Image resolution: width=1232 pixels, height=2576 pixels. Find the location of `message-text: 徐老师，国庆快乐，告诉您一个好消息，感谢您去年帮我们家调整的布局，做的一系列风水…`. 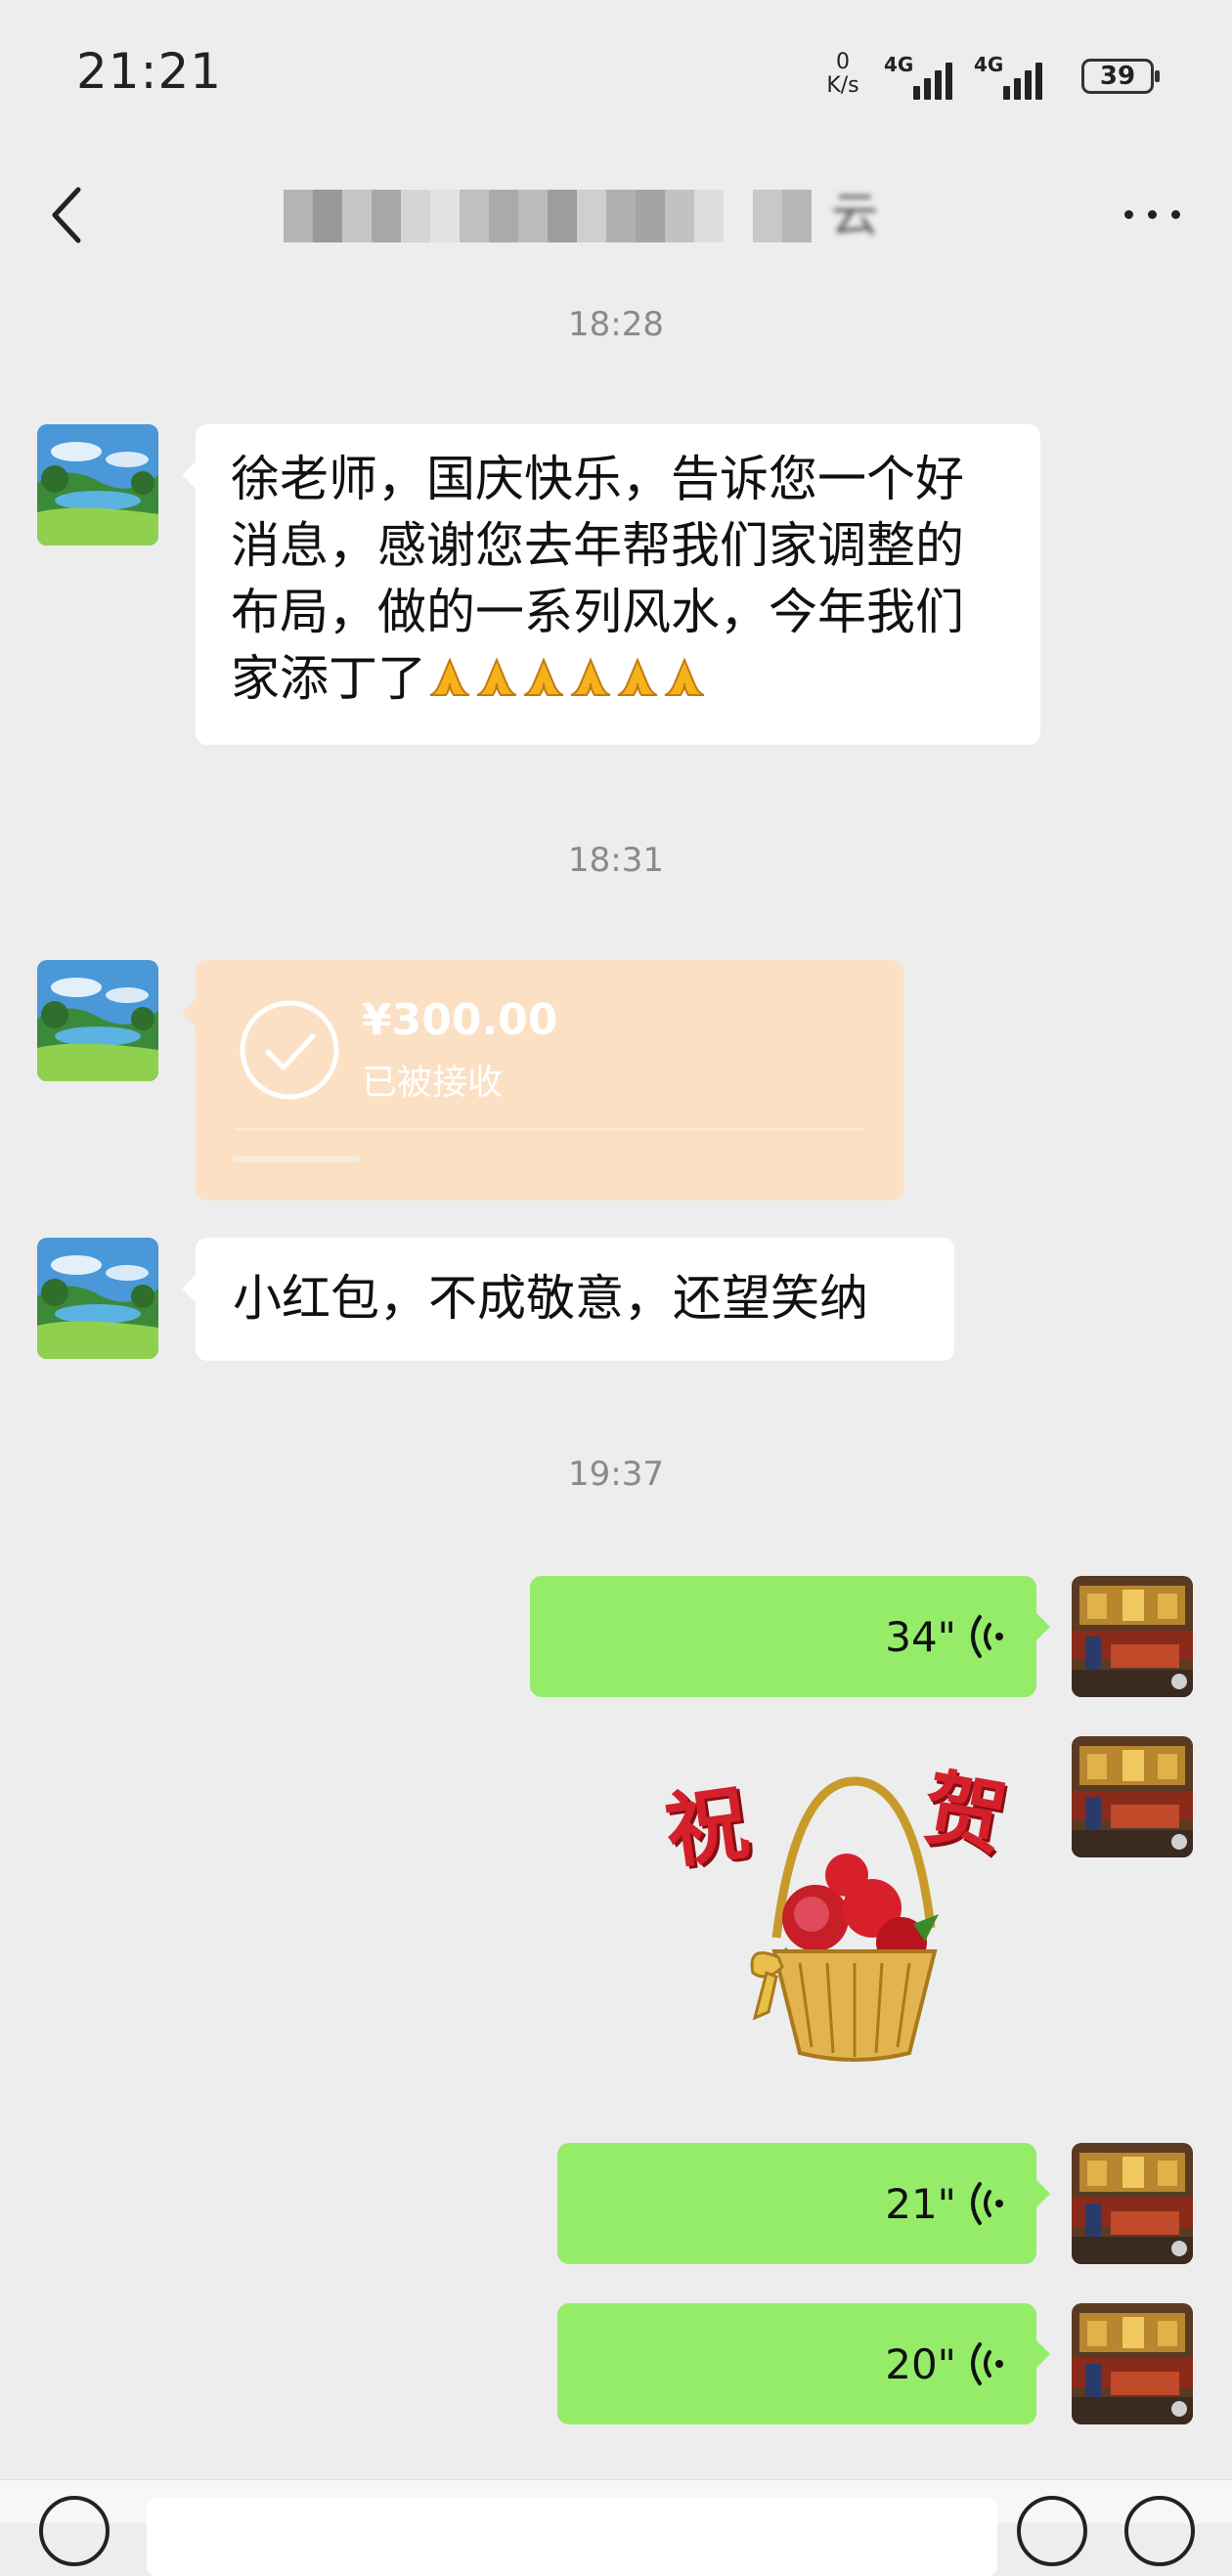

message-text: 徐老师，国庆快乐，告诉您一个好消息，感谢您去年帮我们家调整的布局，做的一系列风水… is located at coordinates (597, 579).